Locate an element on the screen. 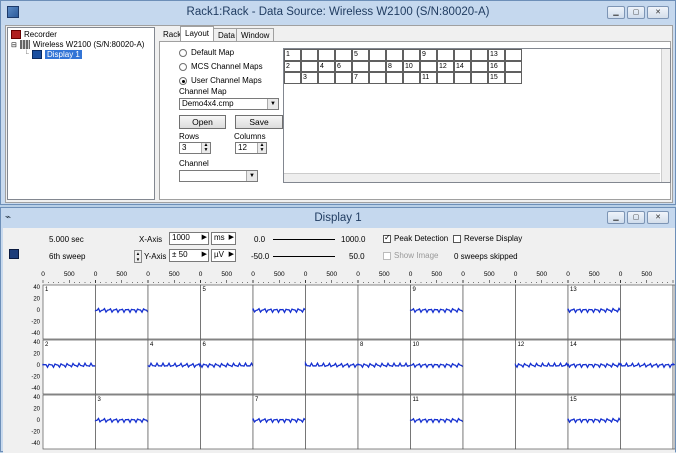 This screenshot has height=453, width=676. channel-map-cell: 2 is located at coordinates (292, 66).